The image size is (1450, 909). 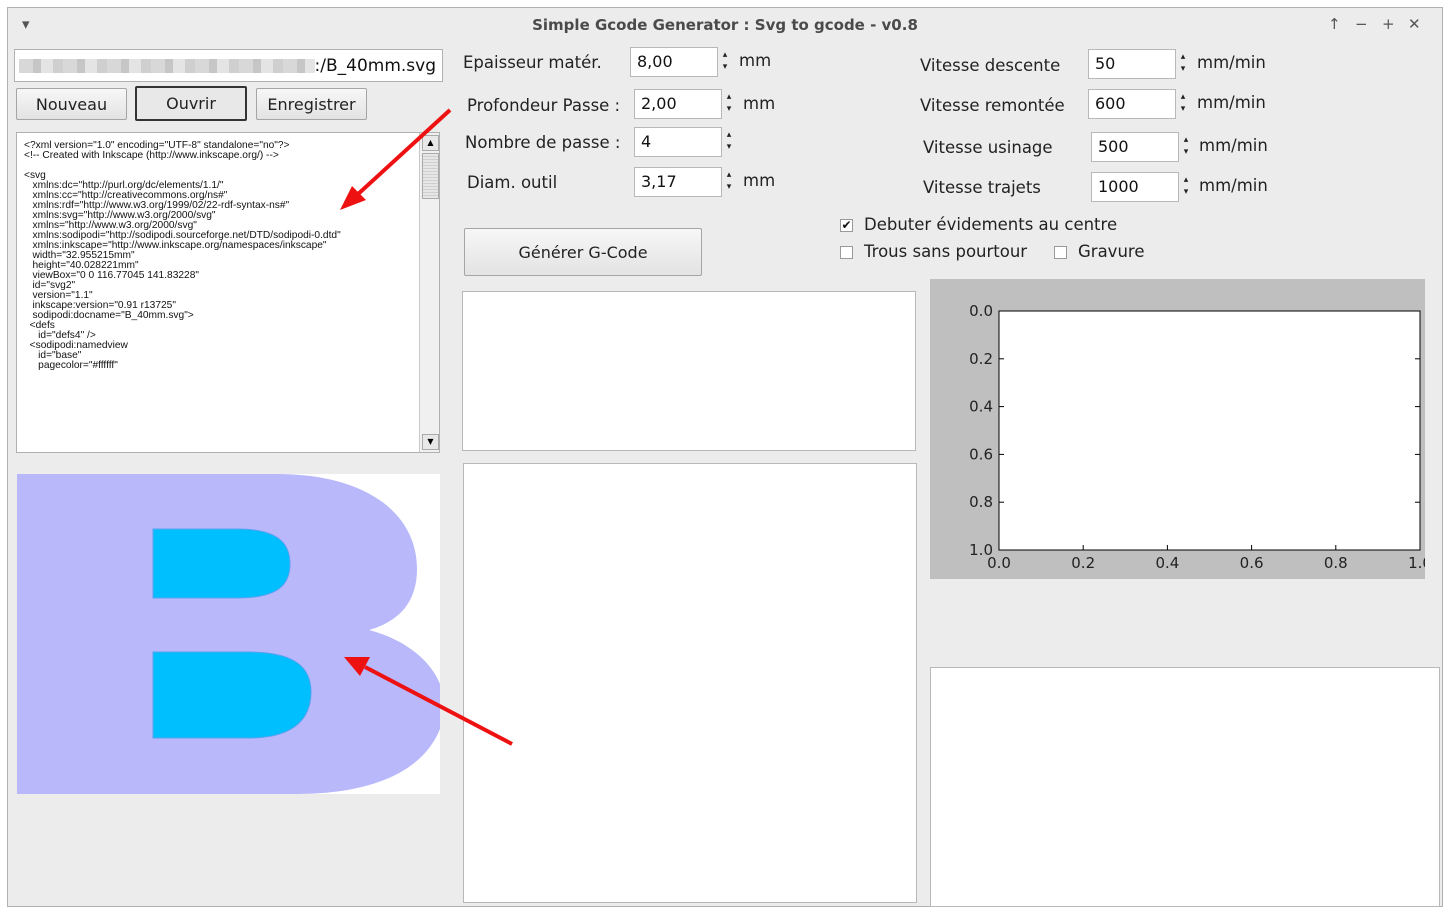 I want to click on annotation-arrows, so click(x=426, y=427).